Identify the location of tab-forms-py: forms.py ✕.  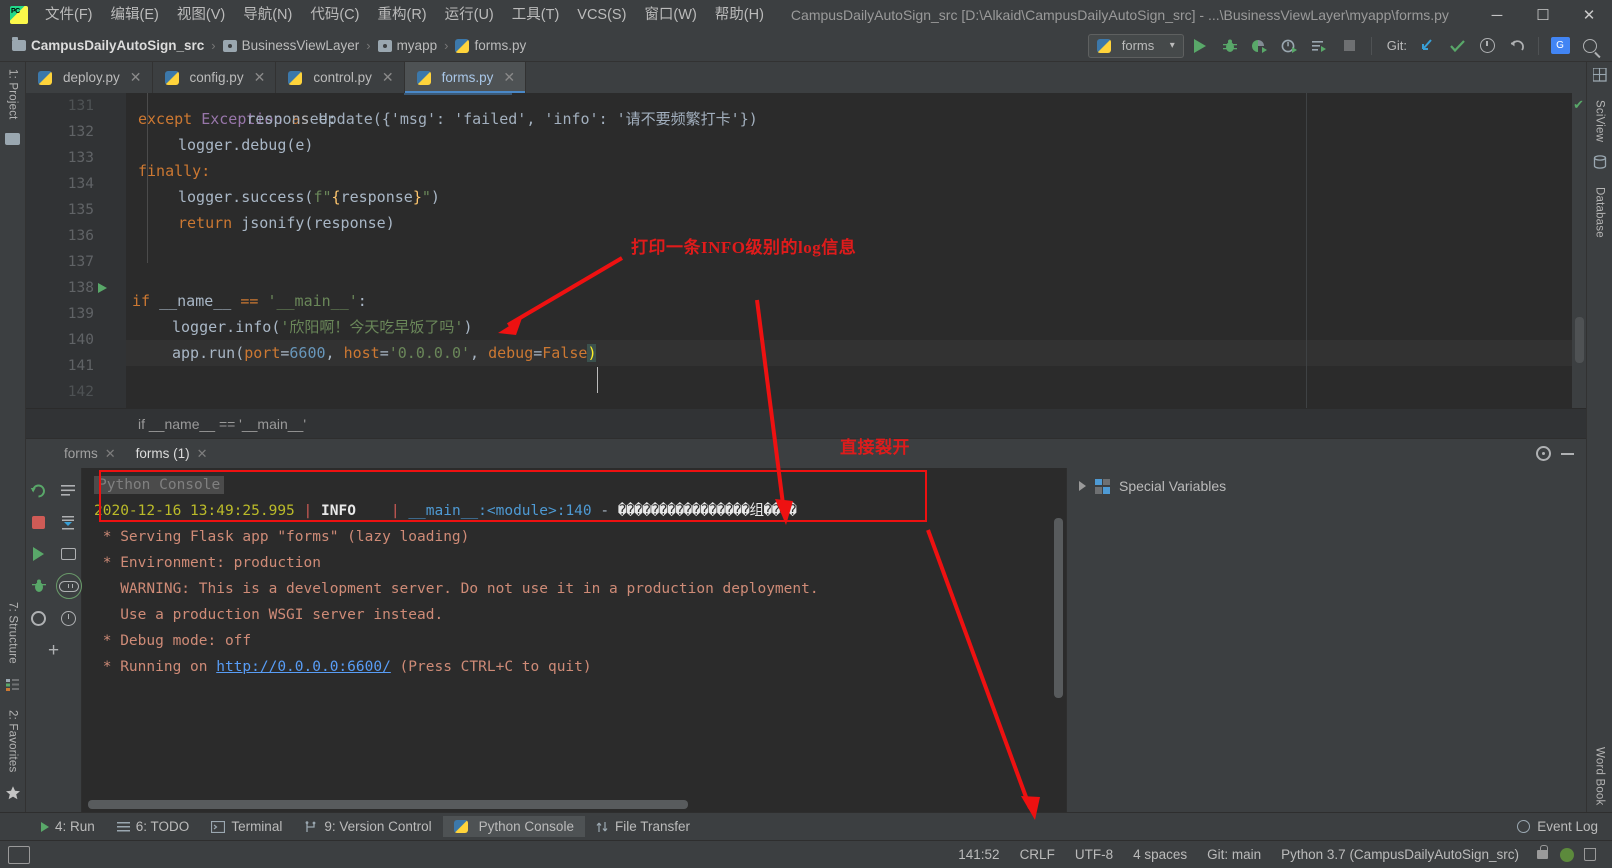
(465, 77).